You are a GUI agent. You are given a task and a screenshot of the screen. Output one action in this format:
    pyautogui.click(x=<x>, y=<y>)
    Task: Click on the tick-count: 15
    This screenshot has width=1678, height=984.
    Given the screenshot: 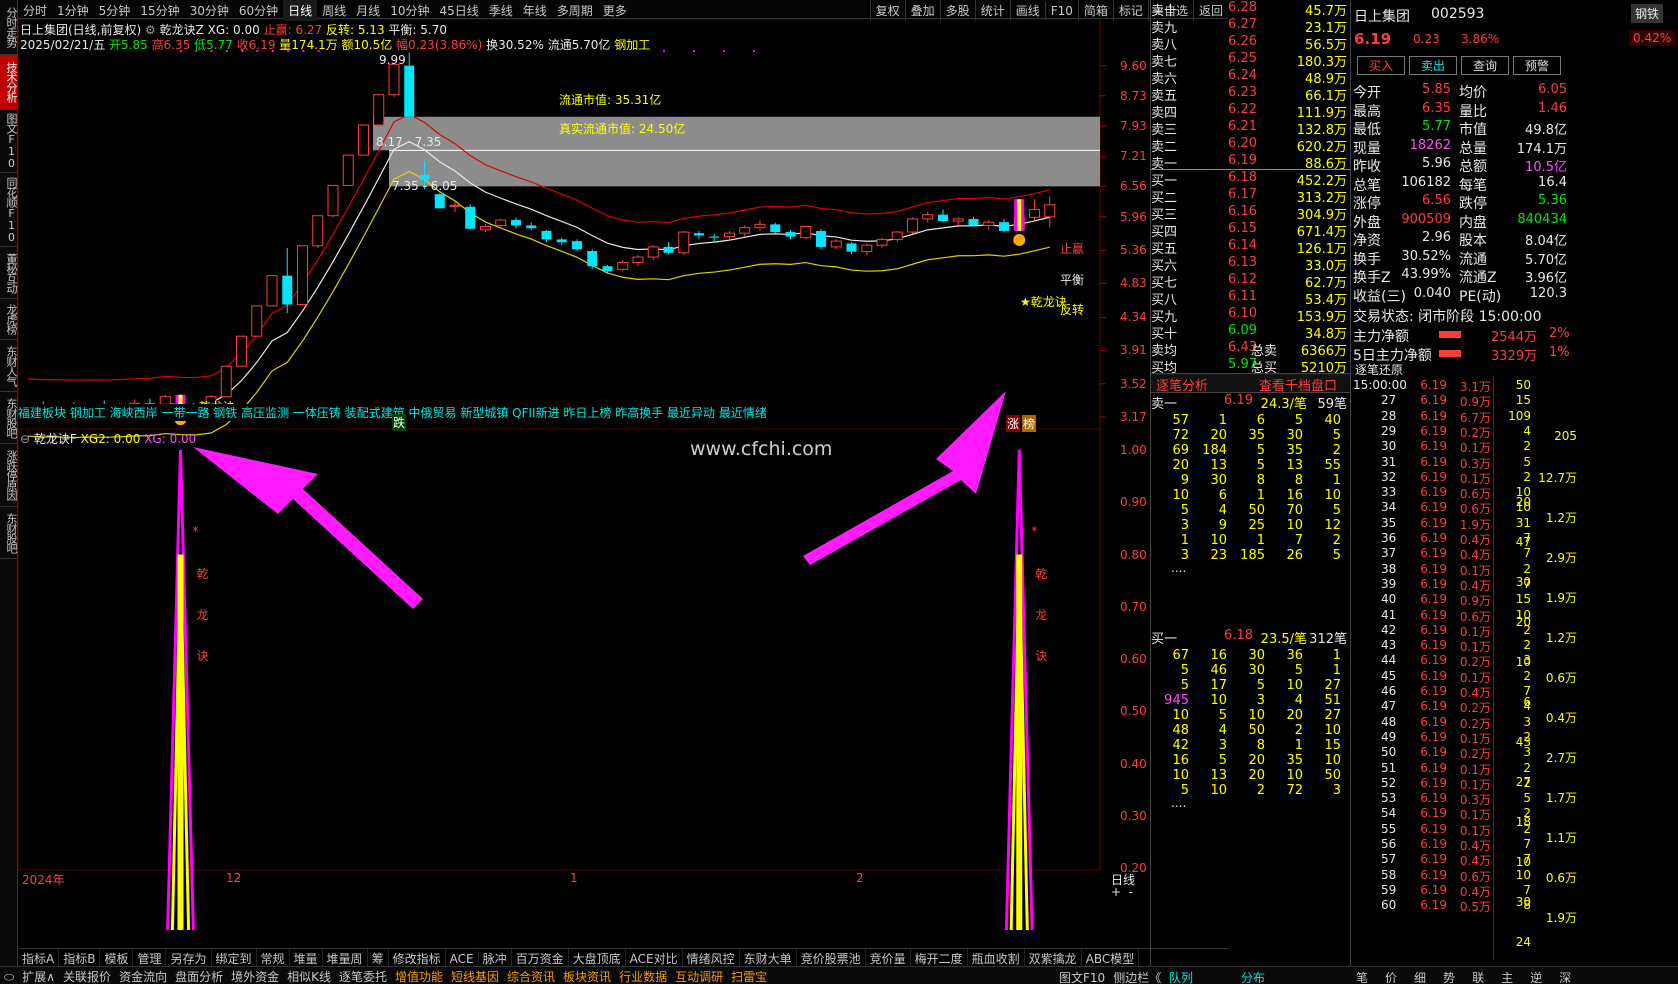 What is the action you would take?
    pyautogui.click(x=1523, y=400)
    